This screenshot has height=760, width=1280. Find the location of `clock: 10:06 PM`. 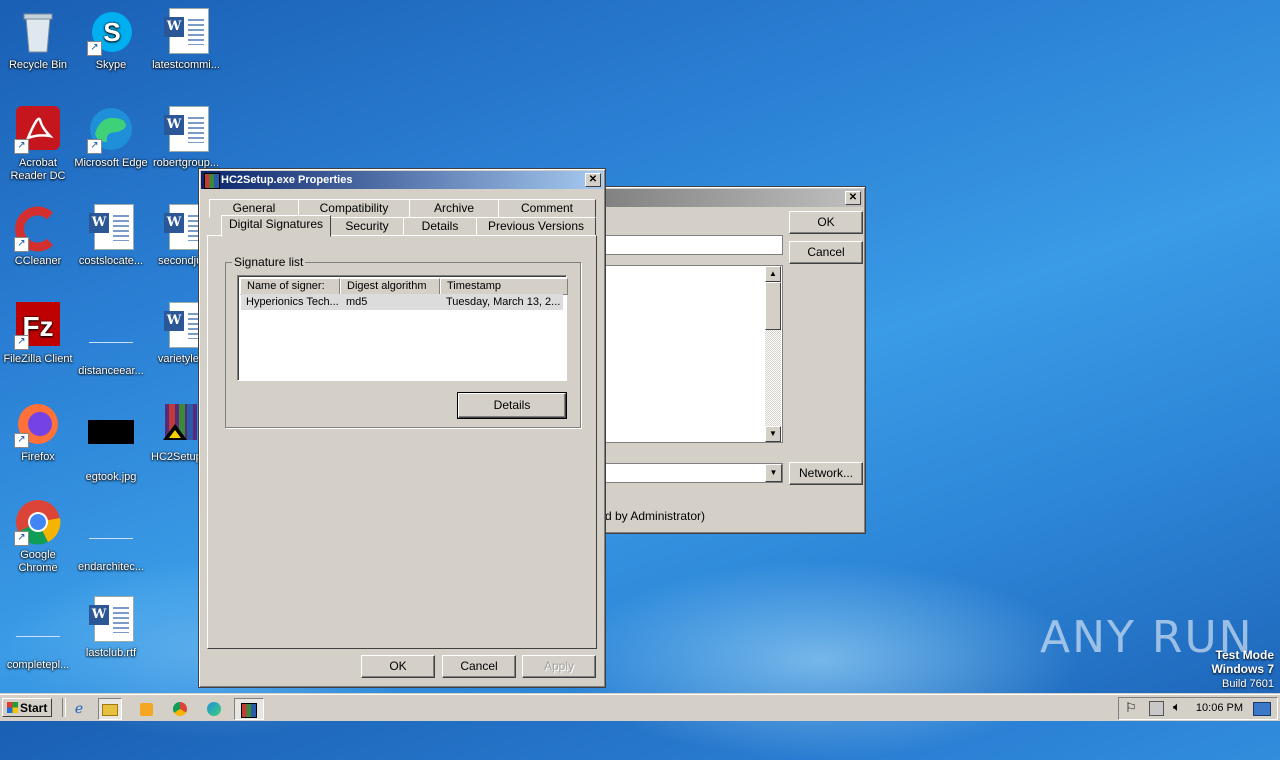

clock: 10:06 PM is located at coordinates (1219, 708).